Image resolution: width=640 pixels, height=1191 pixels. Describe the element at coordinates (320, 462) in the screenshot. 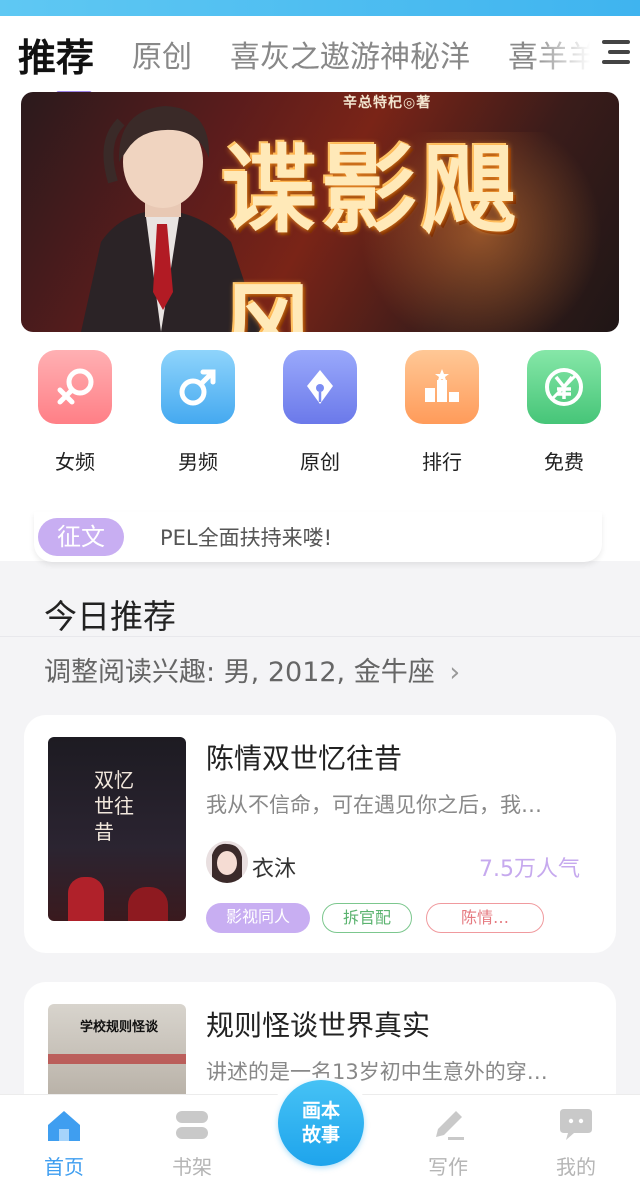

I see `category-label: 原创` at that location.